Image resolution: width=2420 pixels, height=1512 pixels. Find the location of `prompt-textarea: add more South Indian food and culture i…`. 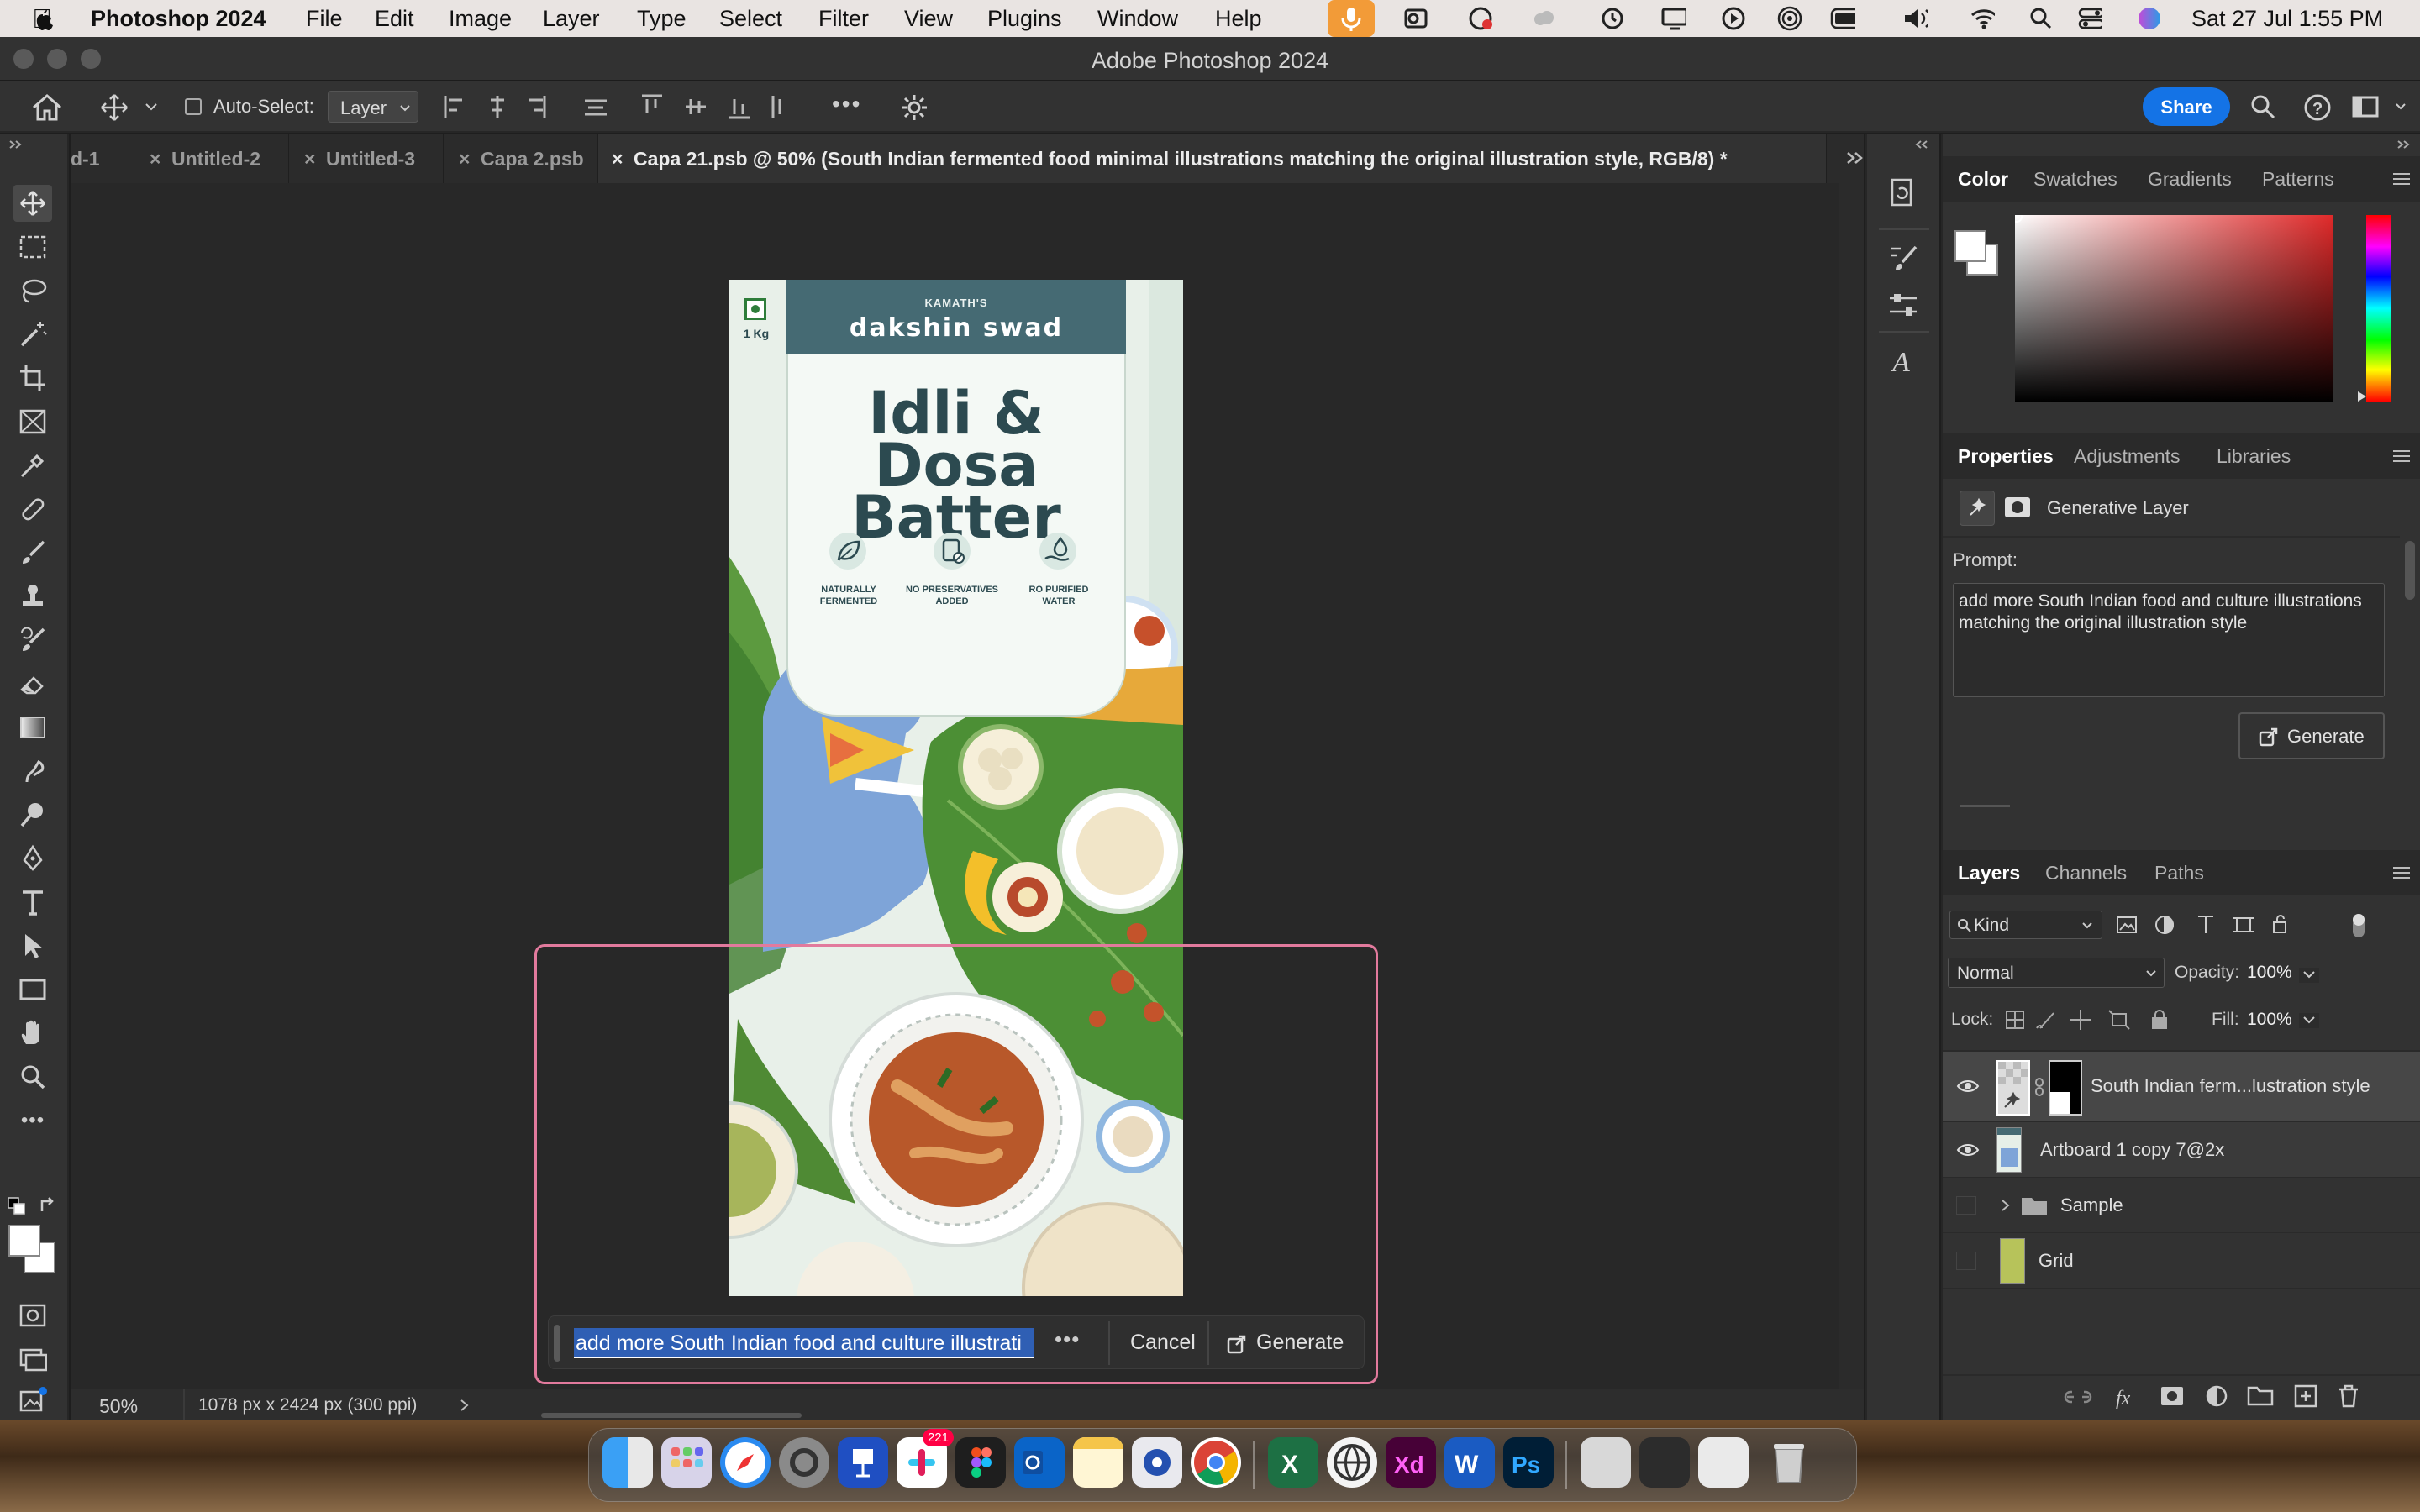

prompt-textarea: add more South Indian food and culture i… is located at coordinates (2169, 640).